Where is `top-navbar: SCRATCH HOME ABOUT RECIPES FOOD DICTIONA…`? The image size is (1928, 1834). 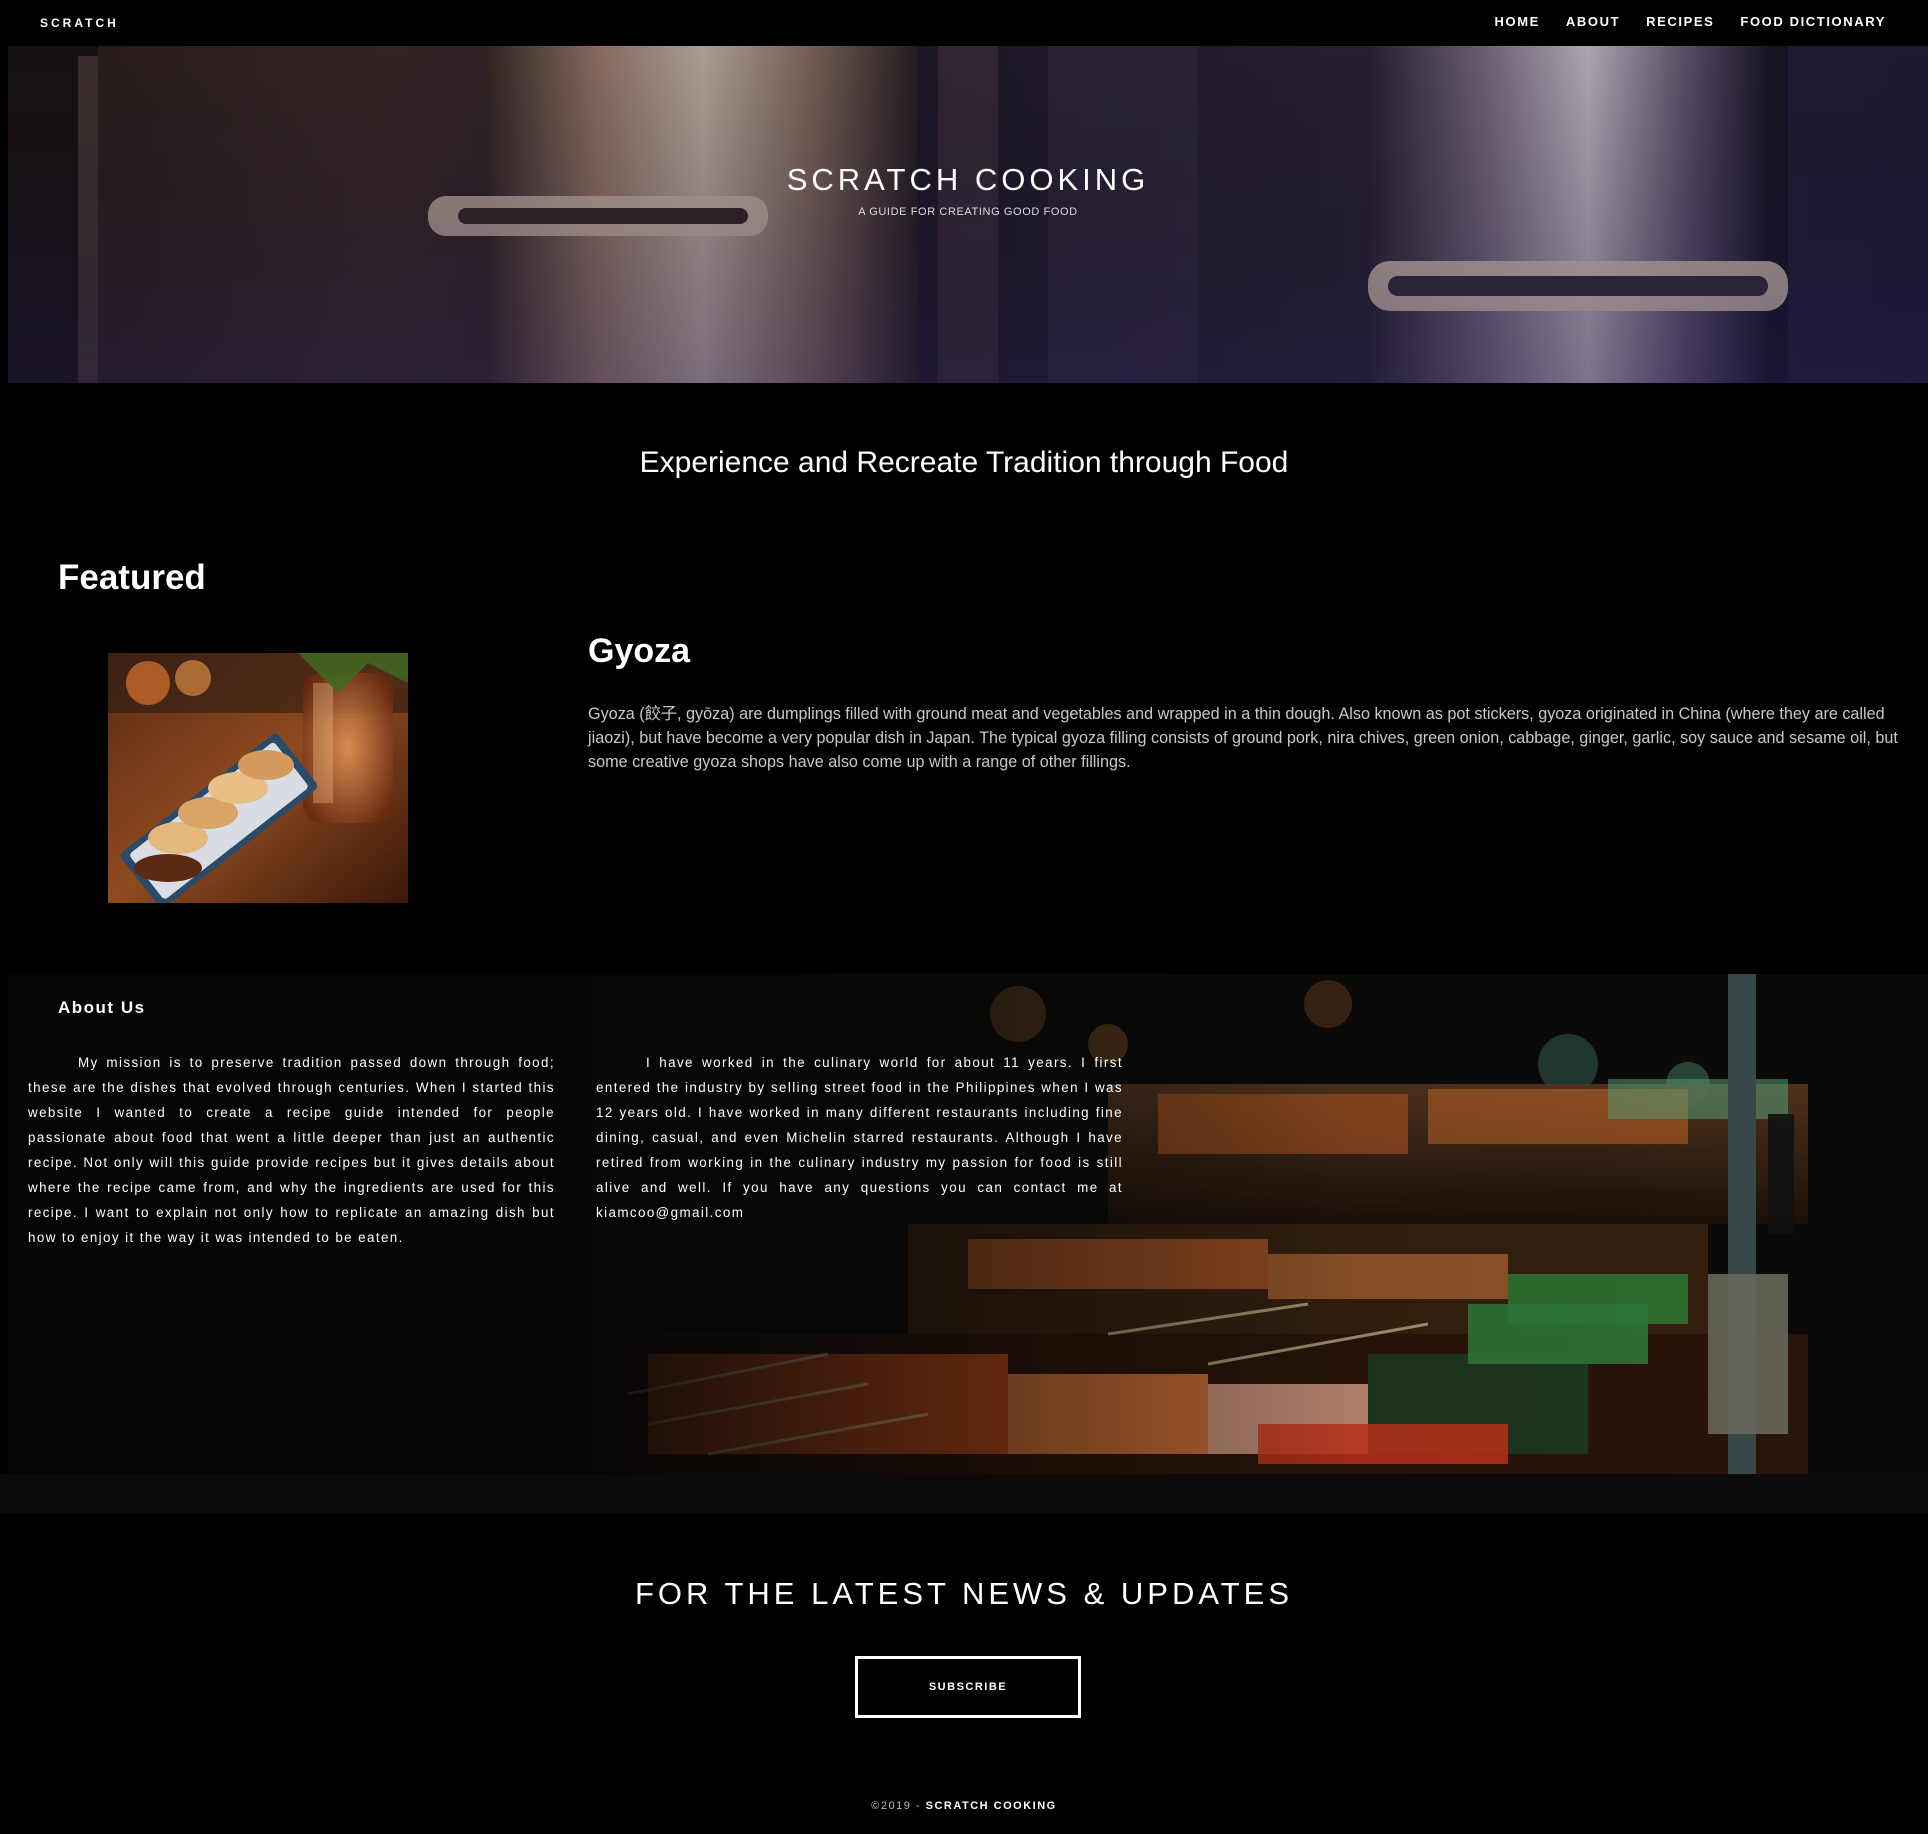 top-navbar: SCRATCH HOME ABOUT RECIPES FOOD DICTIONA… is located at coordinates (964, 23).